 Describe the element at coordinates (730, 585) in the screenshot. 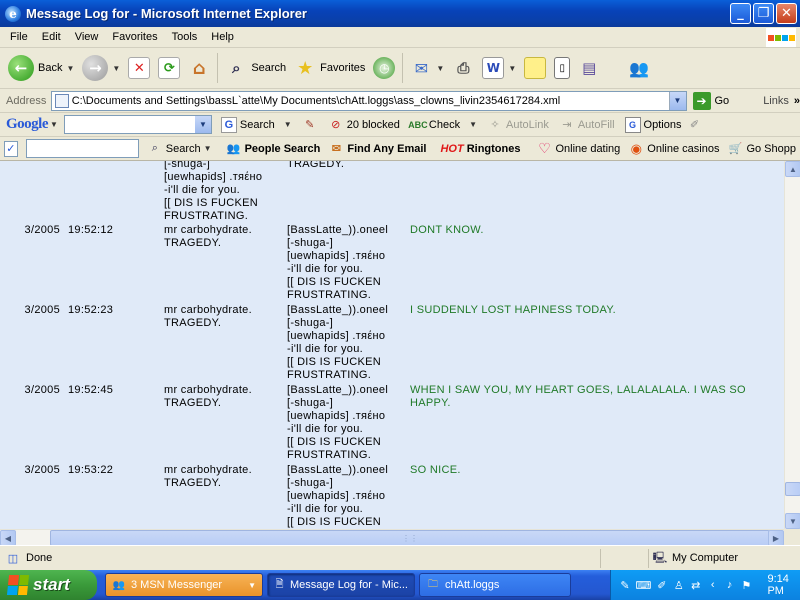

I see `volume-tray-icon: ♪` at that location.